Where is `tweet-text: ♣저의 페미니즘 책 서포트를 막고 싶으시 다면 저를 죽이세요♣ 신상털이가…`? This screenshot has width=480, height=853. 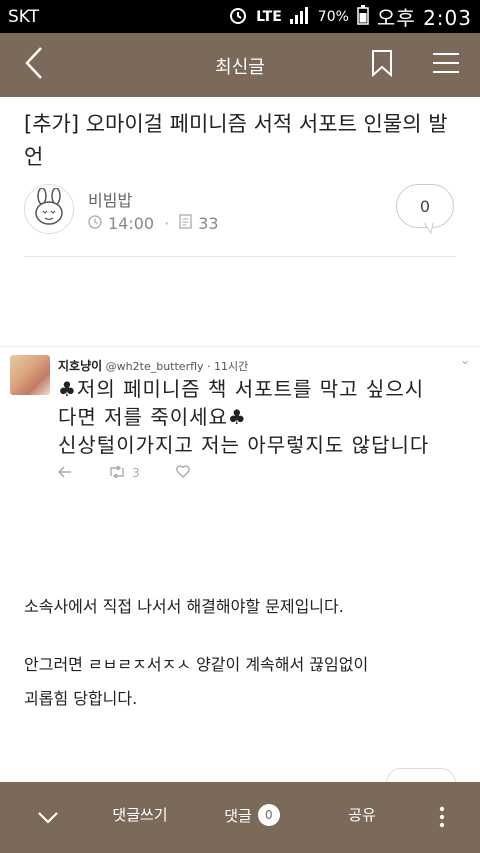 tweet-text: ♣저의 페미니즘 책 서포트를 막고 싶으시 다면 저를 죽이세요♣ 신상털이가… is located at coordinates (267, 417).